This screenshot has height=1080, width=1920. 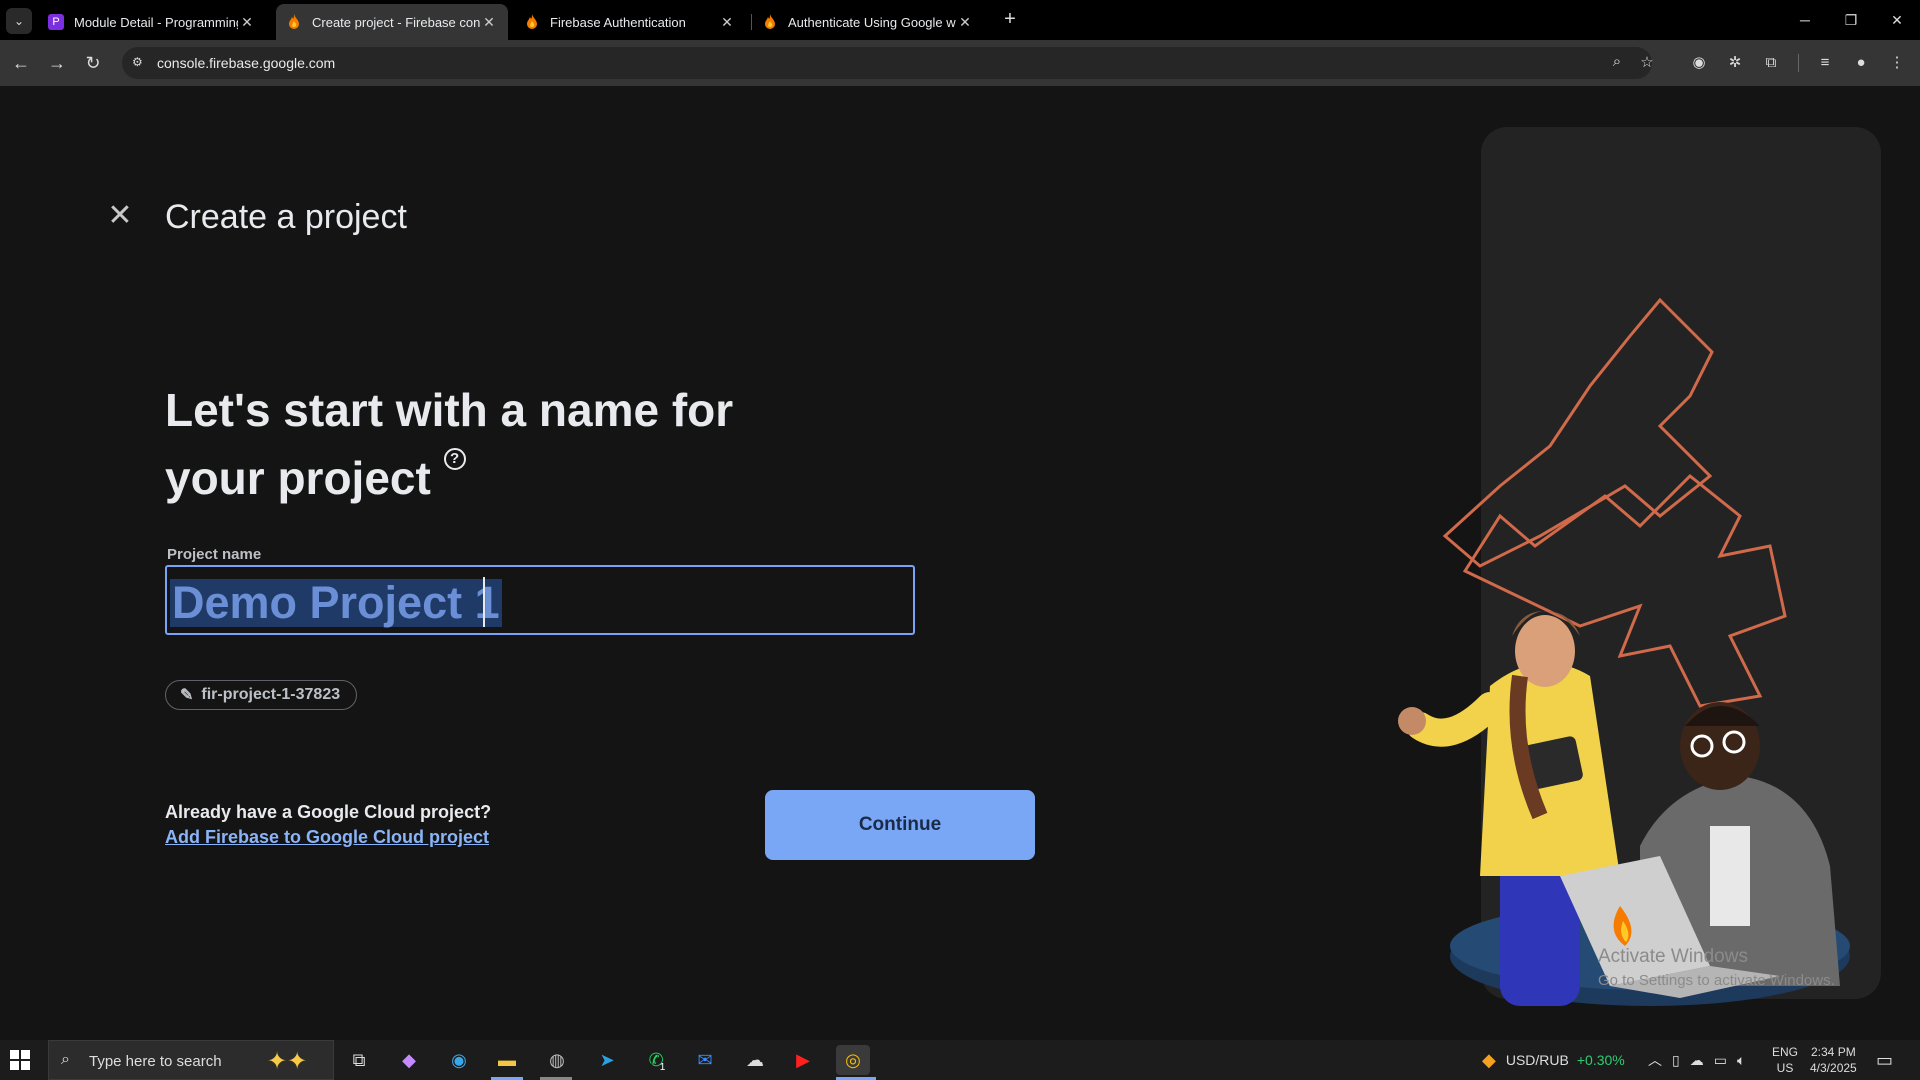 I want to click on tab-create-project: Create project - Firebase conso ✕, so click(x=392, y=22).